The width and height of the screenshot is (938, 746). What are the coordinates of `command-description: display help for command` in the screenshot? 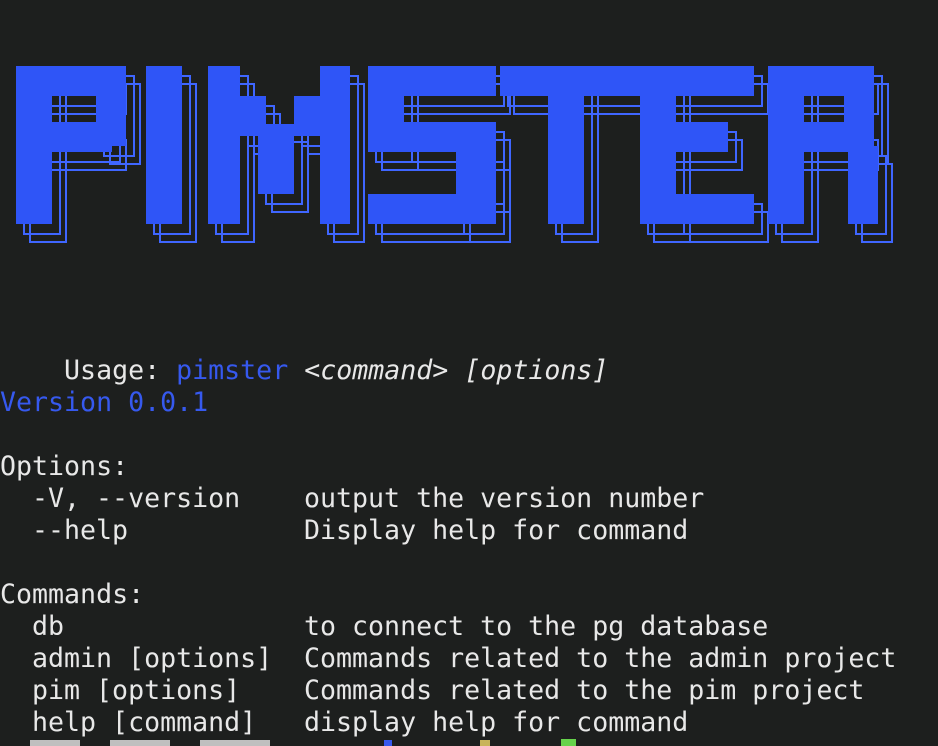 It's located at (496, 722).